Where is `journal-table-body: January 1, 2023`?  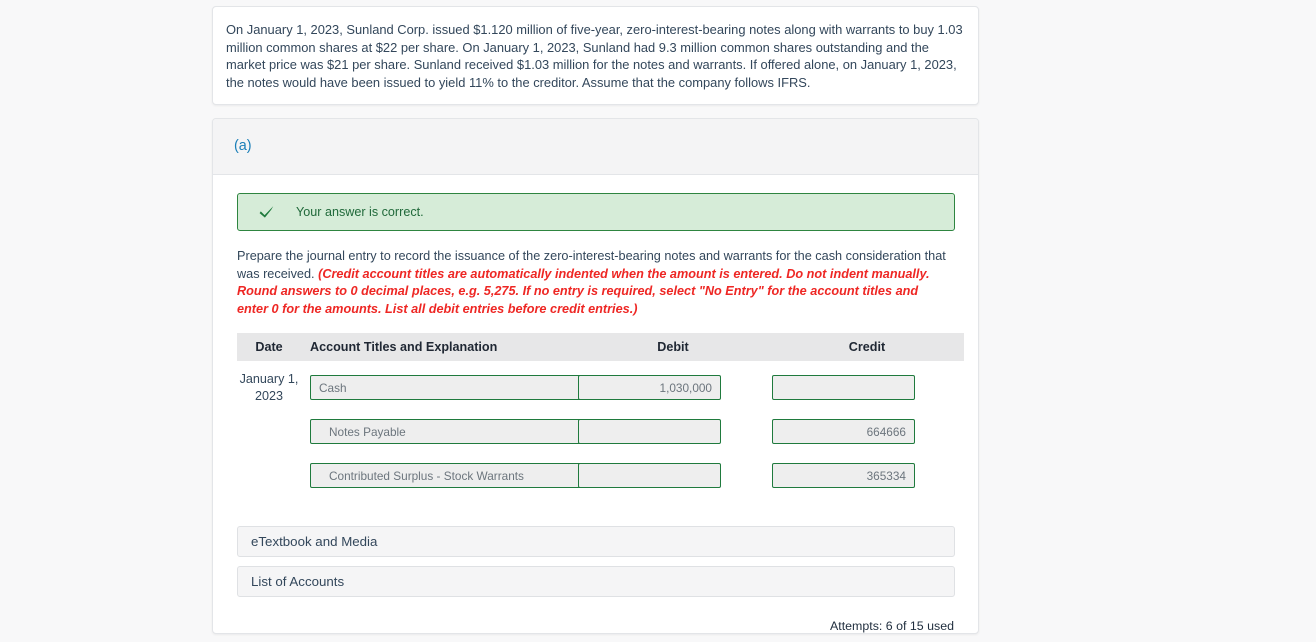
journal-table-body: January 1, 2023 is located at coordinates (600, 427).